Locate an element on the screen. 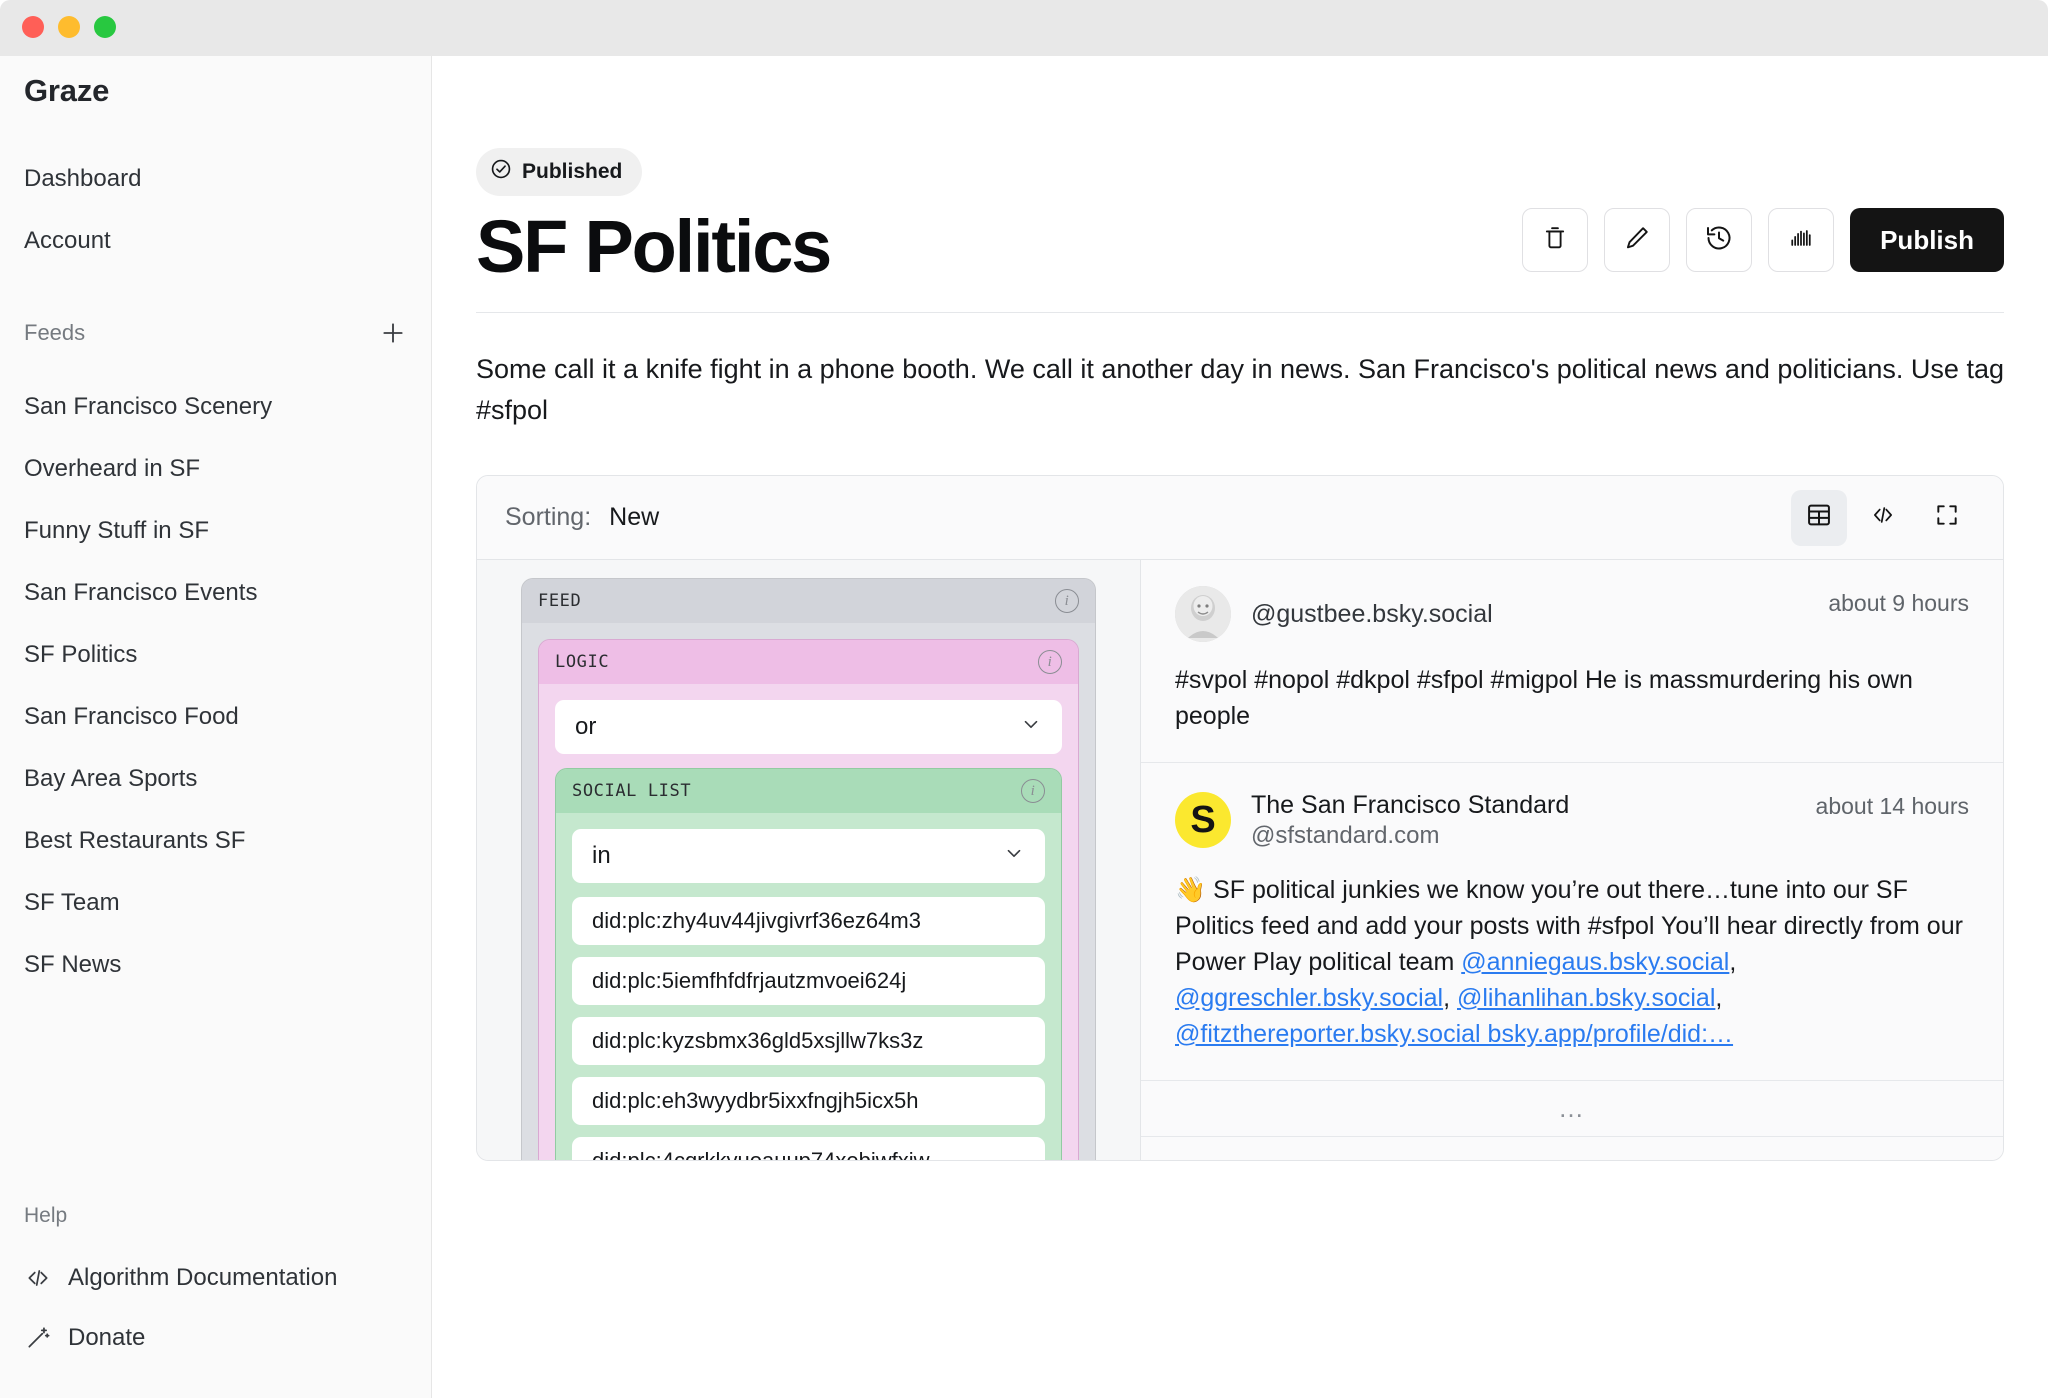 The height and width of the screenshot is (1398, 2048). logic-operator-value: or is located at coordinates (586, 727).